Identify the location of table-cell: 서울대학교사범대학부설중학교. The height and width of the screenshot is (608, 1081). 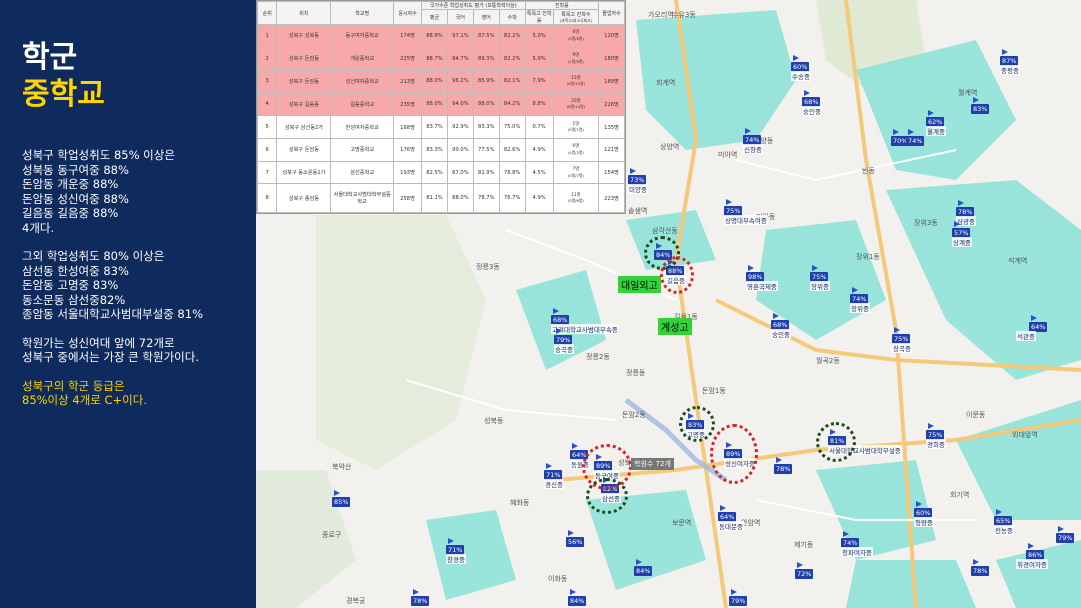
(362, 198).